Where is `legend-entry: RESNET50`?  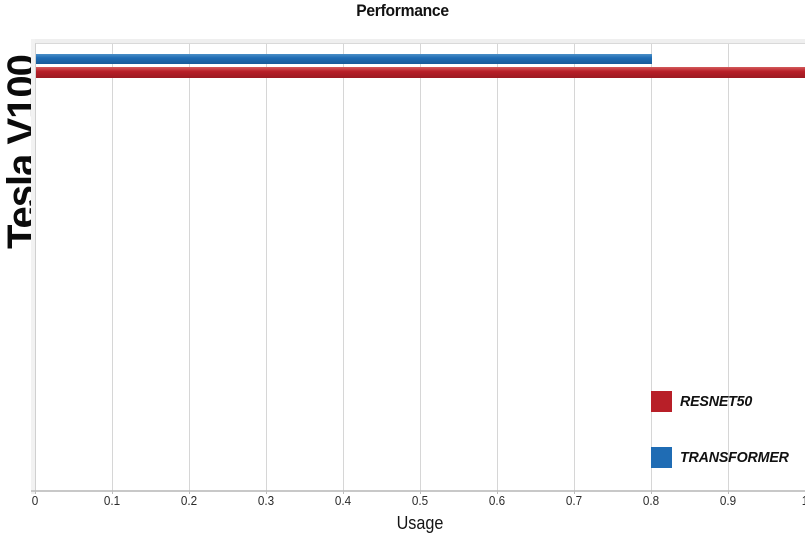
legend-entry: RESNET50 is located at coordinates (703, 401).